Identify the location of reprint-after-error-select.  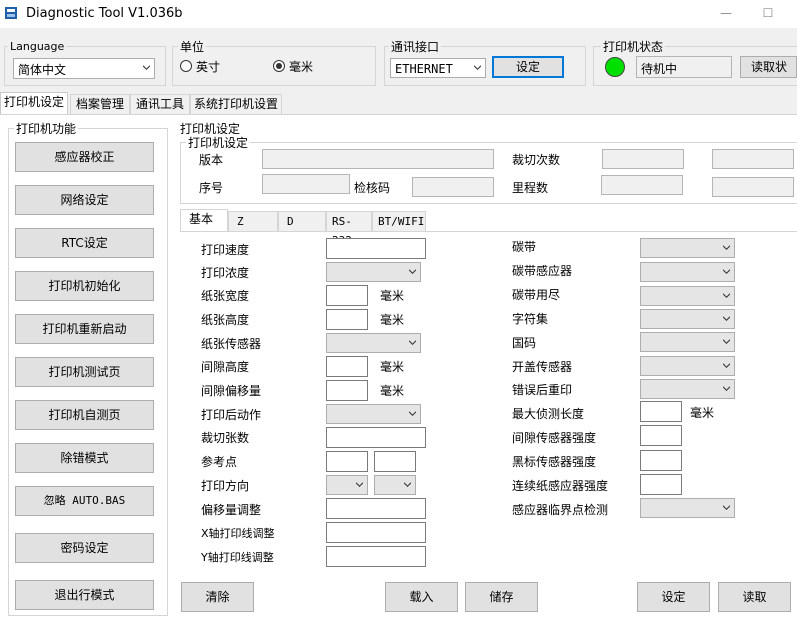
(687, 389).